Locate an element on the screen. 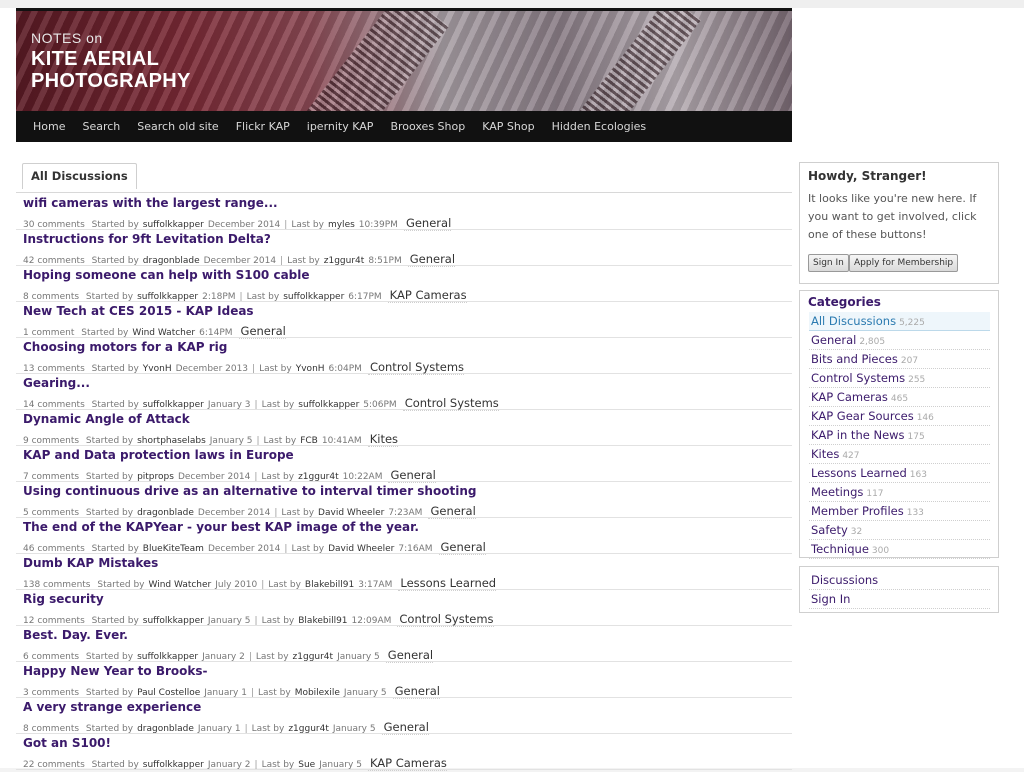 This screenshot has height=772, width=1024. category-item-bits-and-pieces: Bits and Pieces 207 is located at coordinates (899, 359).